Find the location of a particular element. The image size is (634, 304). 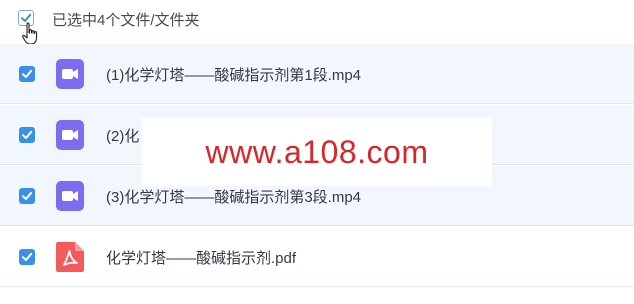

file-name: (2)化 is located at coordinates (122, 135).